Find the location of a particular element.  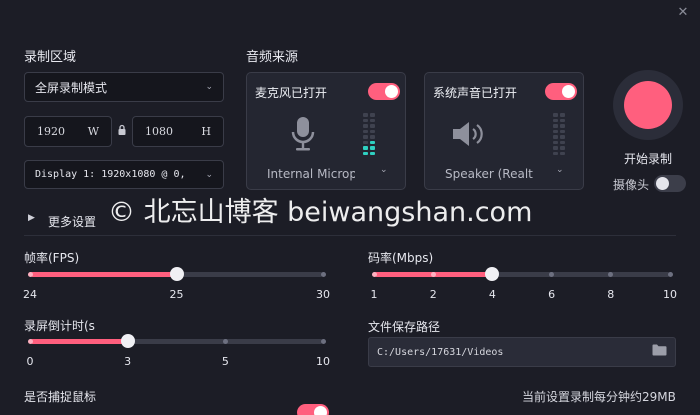

bitrate-tick-label: 6 is located at coordinates (552, 294).